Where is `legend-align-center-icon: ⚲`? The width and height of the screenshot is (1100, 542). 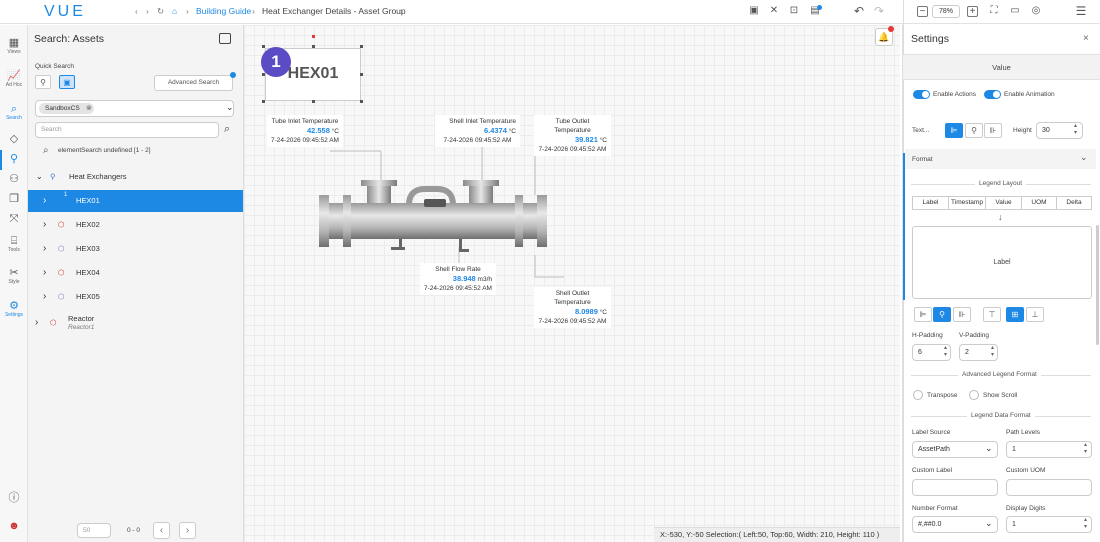
legend-align-center-icon: ⚲ is located at coordinates (942, 314).